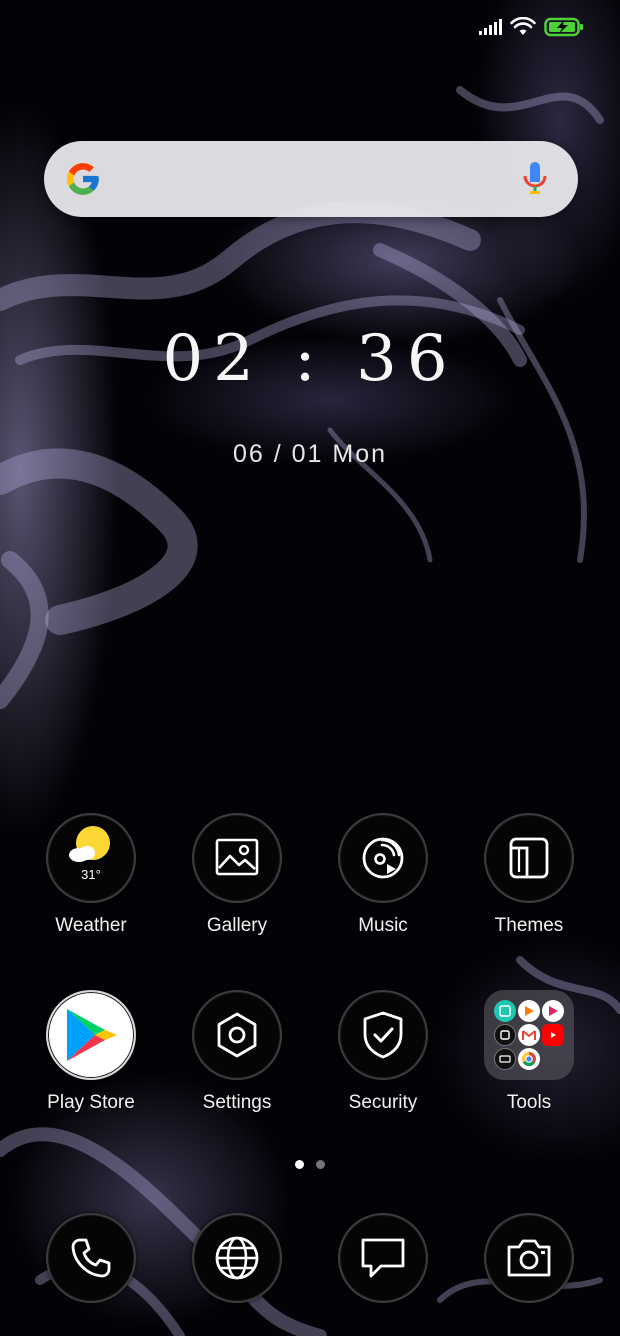  Describe the element at coordinates (505, 1059) in the screenshot. I see `compass-mini-icon` at that location.